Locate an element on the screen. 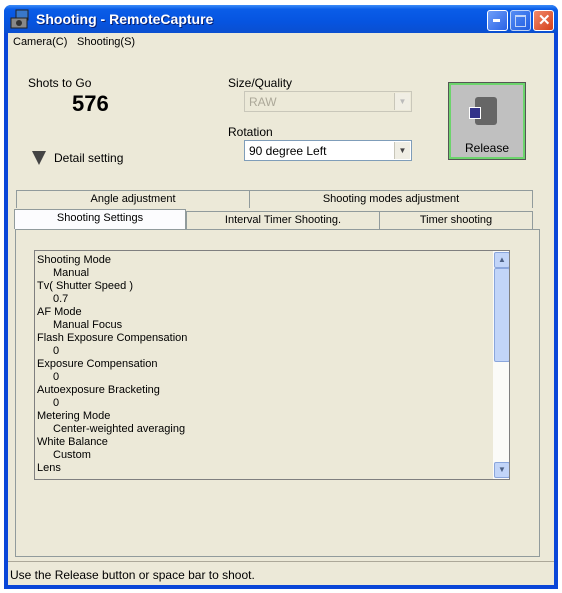 The image size is (562, 593). setting-name: Exposure Compensation is located at coordinates (97, 364).